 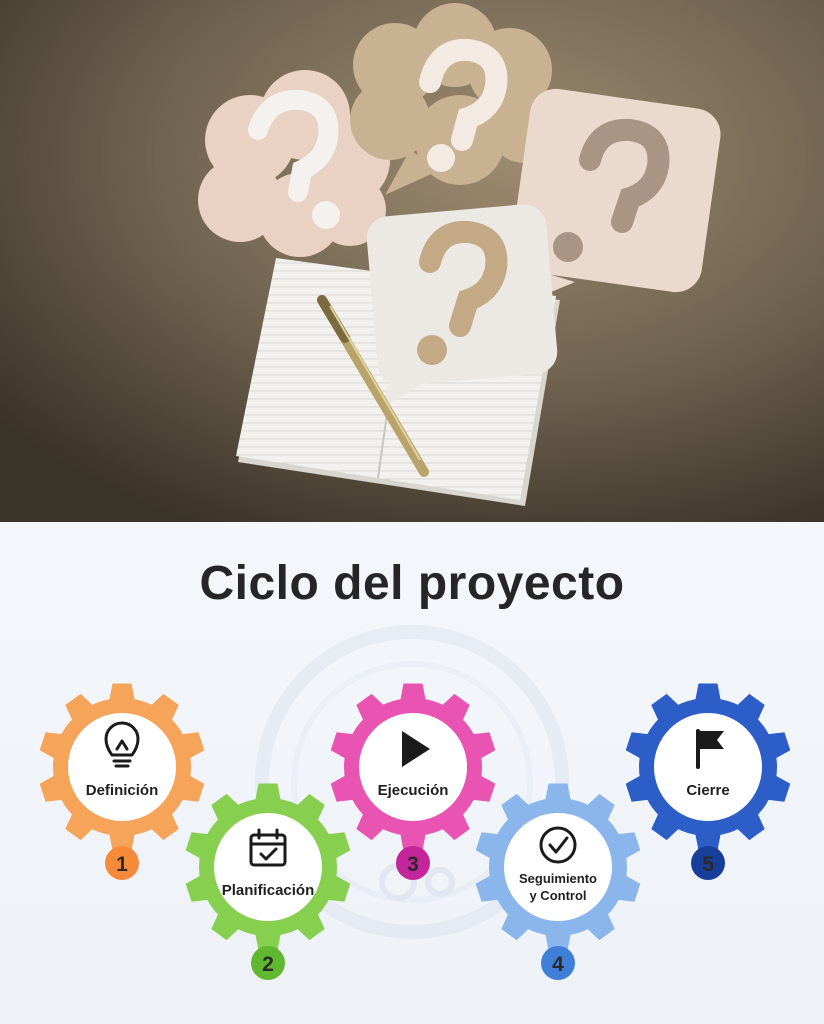 I want to click on stage-3: Ejecución 3, so click(x=413, y=781).